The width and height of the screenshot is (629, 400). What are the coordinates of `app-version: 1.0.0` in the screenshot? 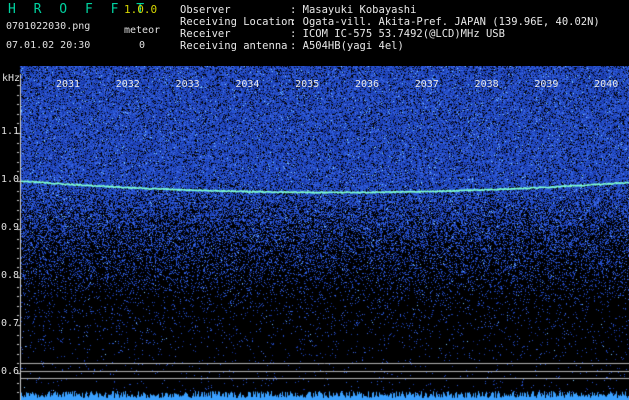 It's located at (141, 9).